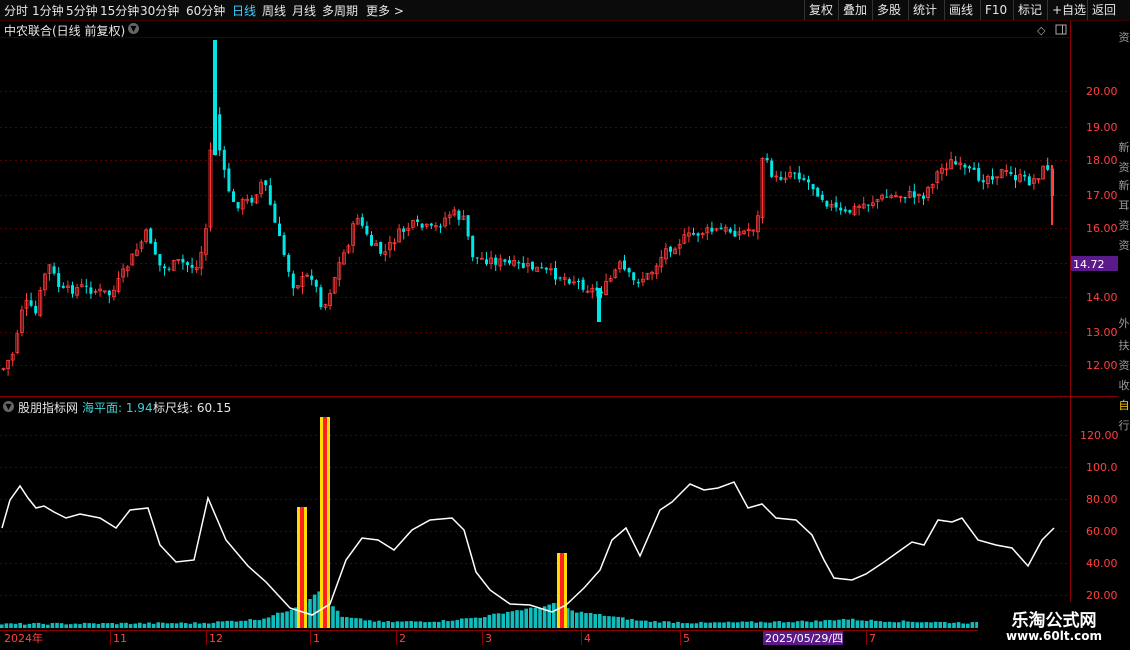 The width and height of the screenshot is (1130, 650). Describe the element at coordinates (117, 408) in the screenshot. I see `sea-level-label: 海平面: 1.94` at that location.